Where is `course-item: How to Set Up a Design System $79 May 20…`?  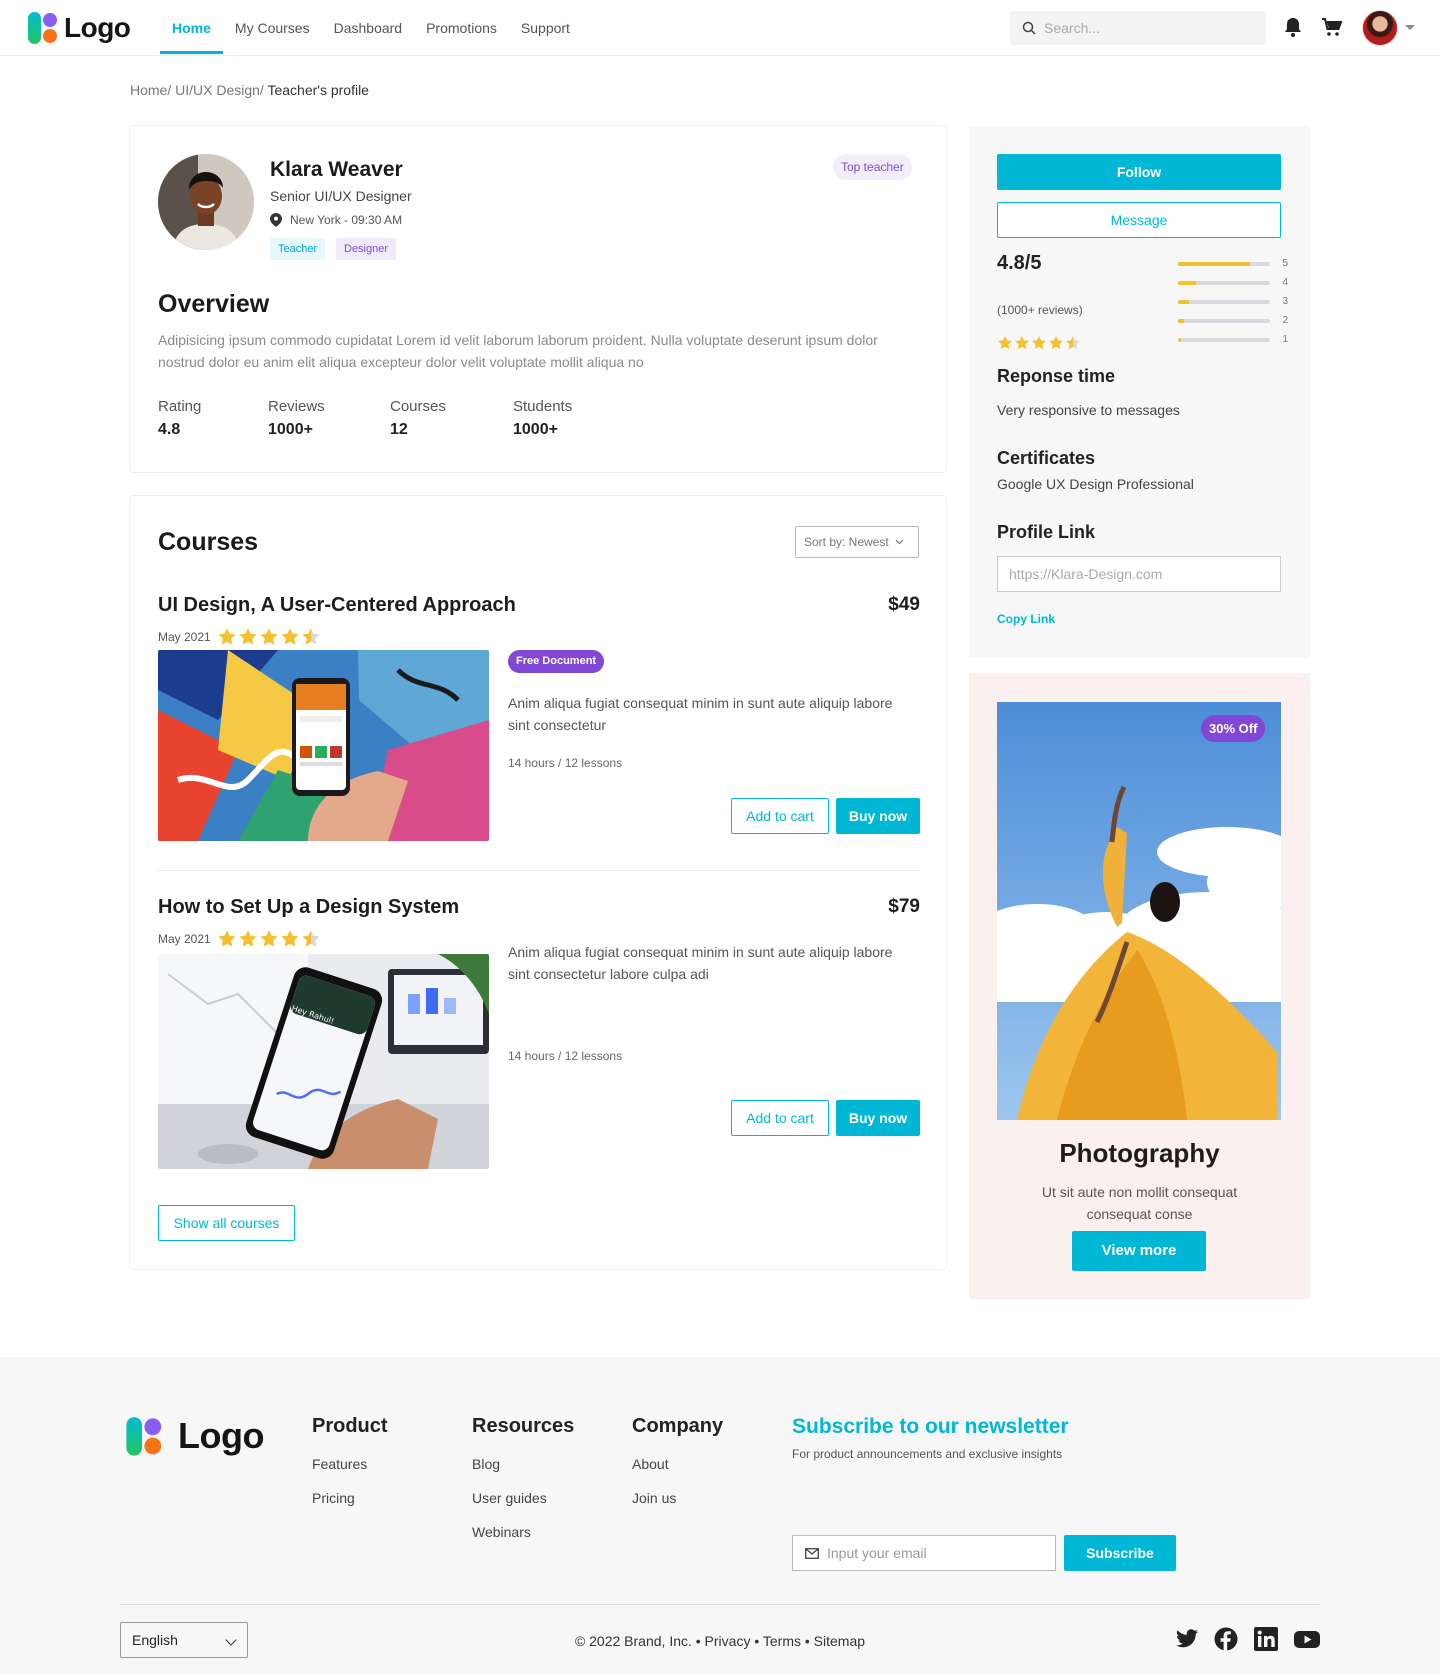
course-item: How to Set Up a Design System $79 May 20… is located at coordinates (539, 1037).